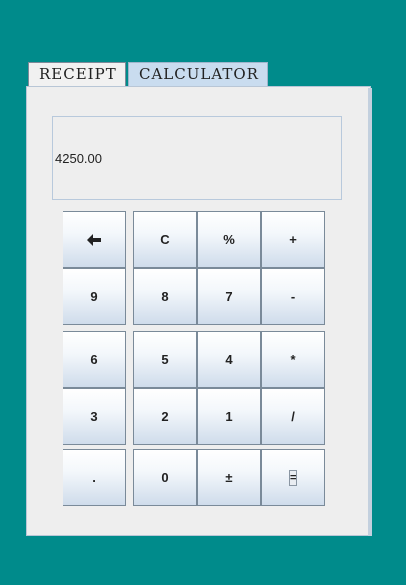  What do you see at coordinates (229, 416) in the screenshot?
I see `digit-1-button: 1` at bounding box center [229, 416].